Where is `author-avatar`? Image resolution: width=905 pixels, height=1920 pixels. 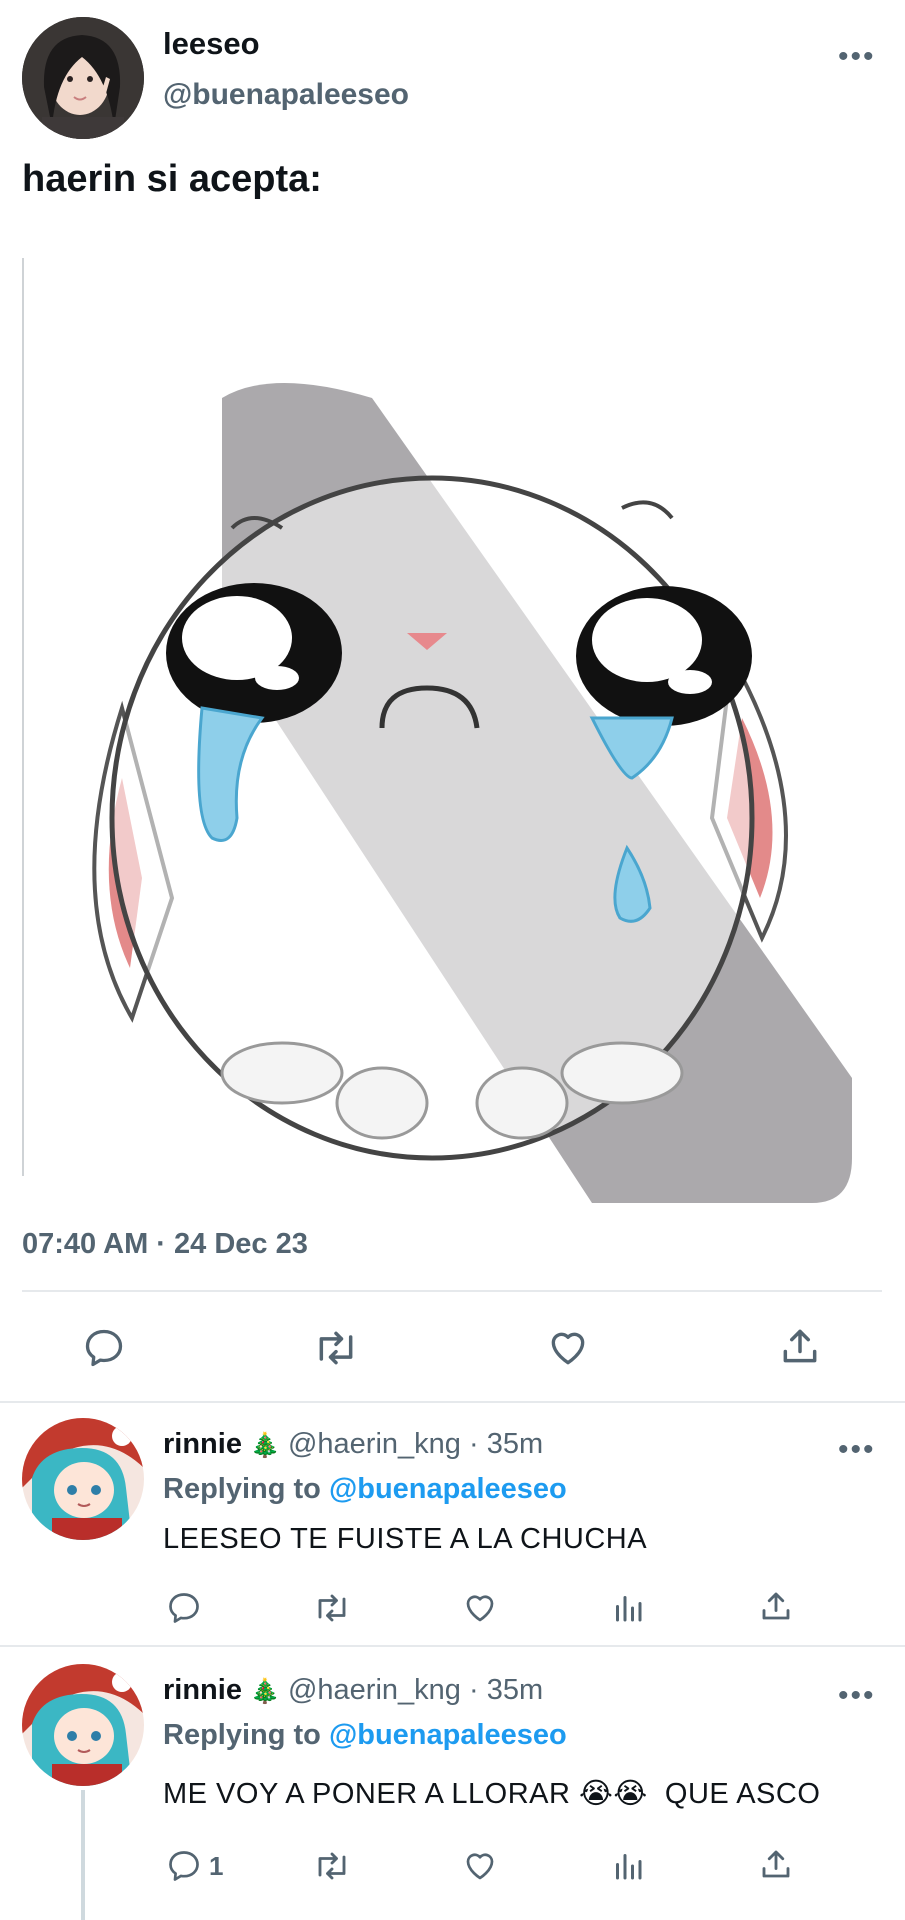
author-avatar is located at coordinates (83, 78).